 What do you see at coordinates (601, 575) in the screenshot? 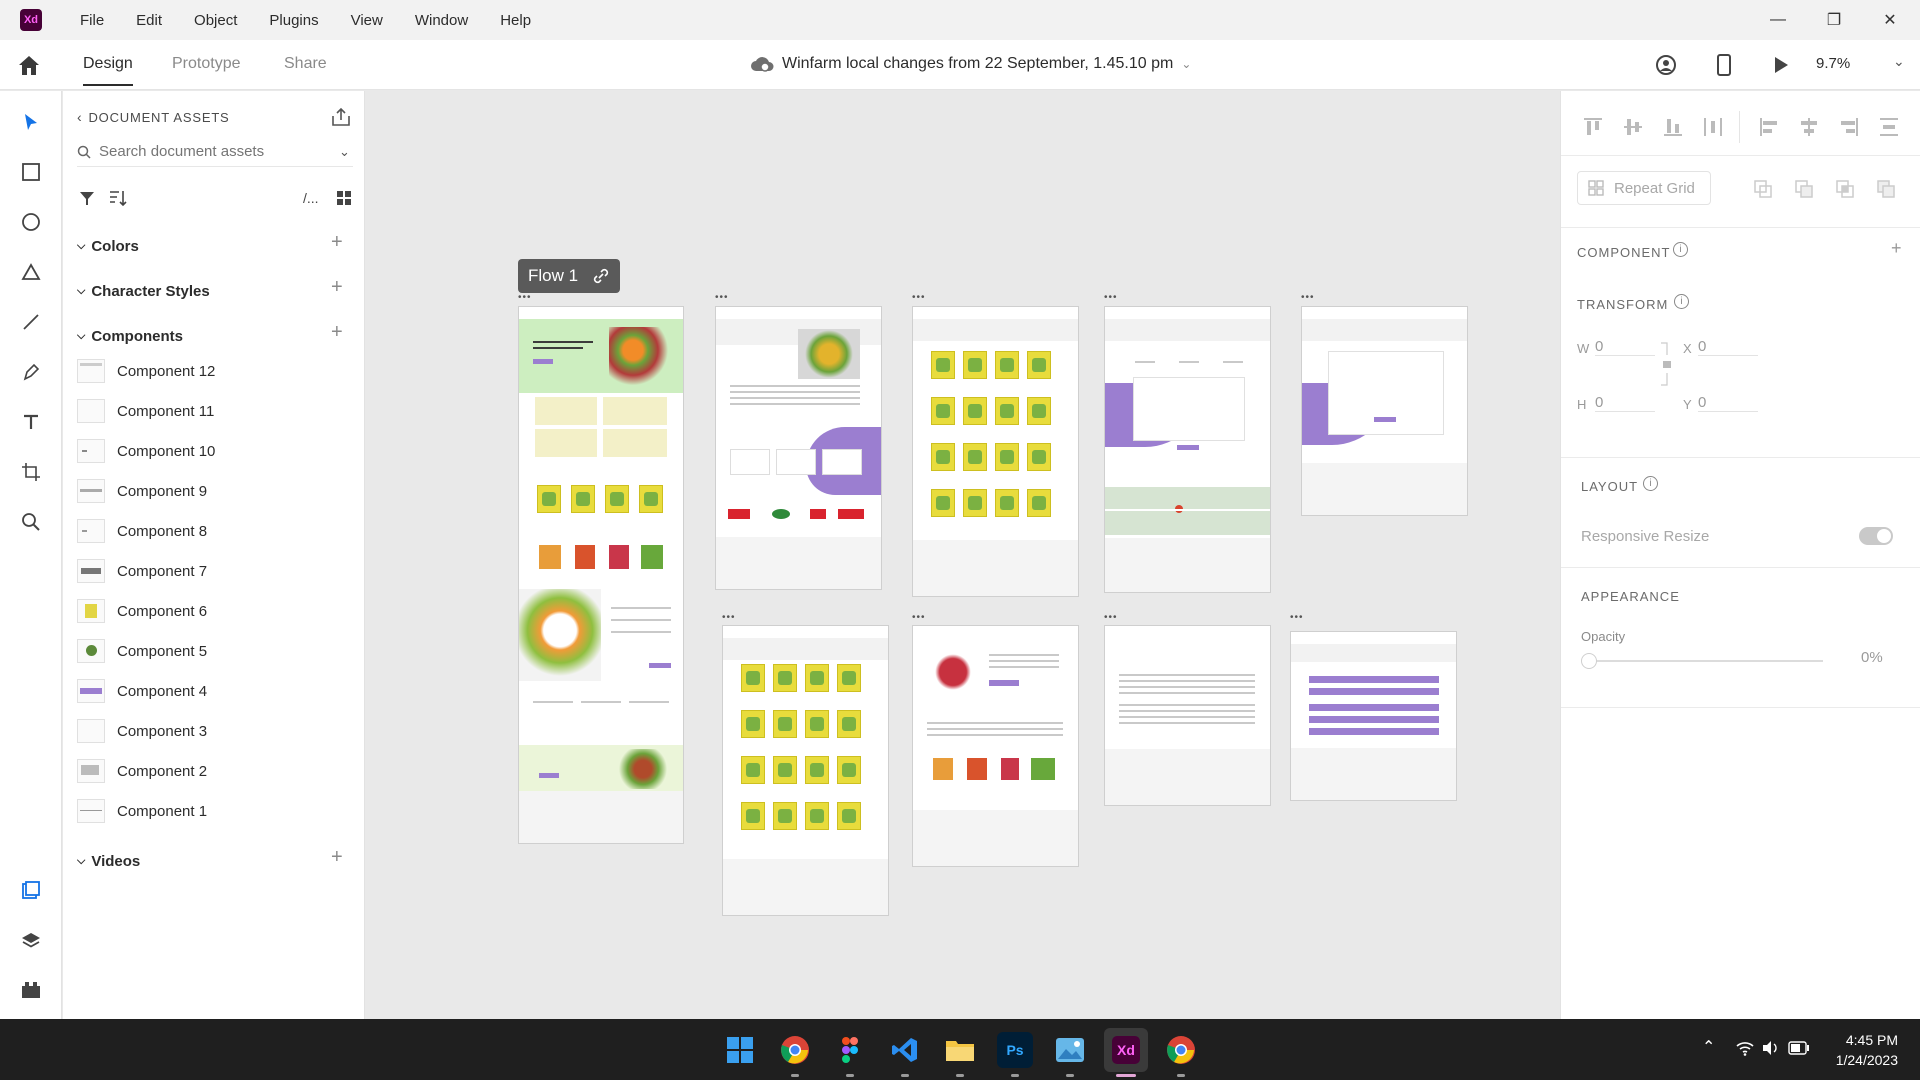
I see `artboard-home` at bounding box center [601, 575].